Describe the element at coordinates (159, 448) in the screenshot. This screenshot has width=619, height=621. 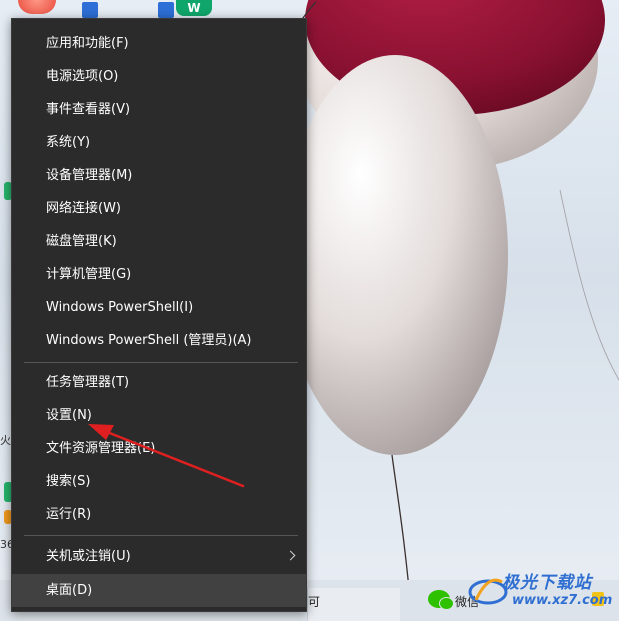
I see `menu-item-file-explorer: 文件资源管理器(E)` at that location.